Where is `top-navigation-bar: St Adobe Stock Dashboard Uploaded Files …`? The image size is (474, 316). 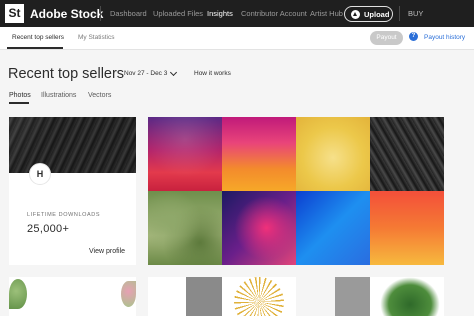
top-navigation-bar: St Adobe Stock Dashboard Uploaded Files … is located at coordinates (237, 13).